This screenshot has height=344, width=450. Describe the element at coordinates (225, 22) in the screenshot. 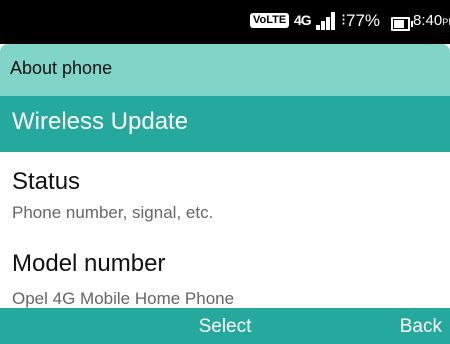

I see `status-bar: VoLTE 4G ⁝ 77% 8:40PM` at that location.